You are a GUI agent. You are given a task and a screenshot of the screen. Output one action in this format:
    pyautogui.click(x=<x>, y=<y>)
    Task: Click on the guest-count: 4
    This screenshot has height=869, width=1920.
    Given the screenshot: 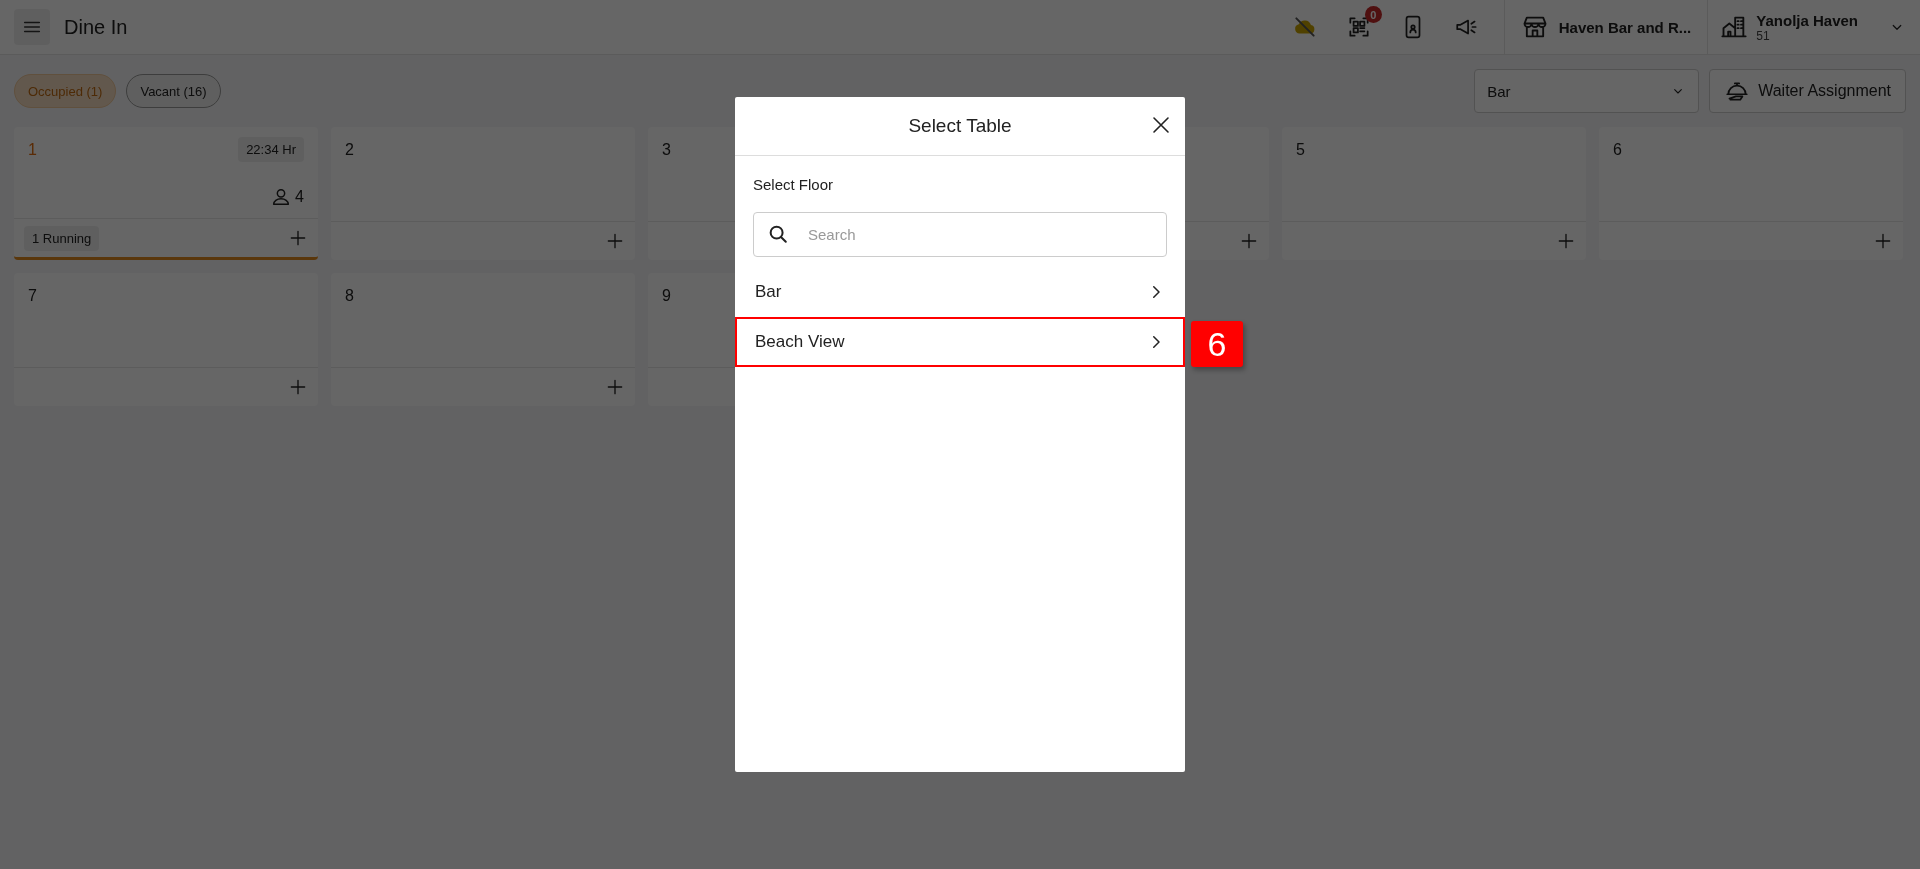 What is the action you would take?
    pyautogui.click(x=299, y=197)
    